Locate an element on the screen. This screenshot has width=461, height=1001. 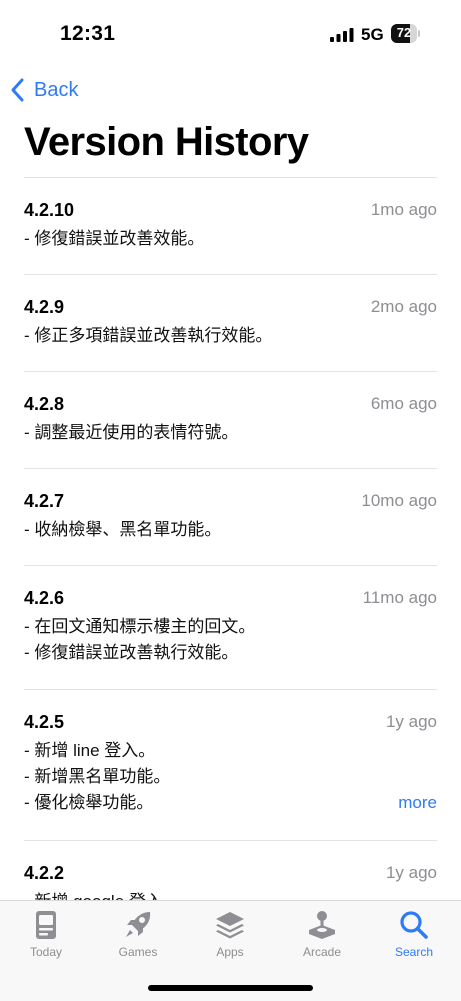
chevron-left-icon is located at coordinates (17, 90).